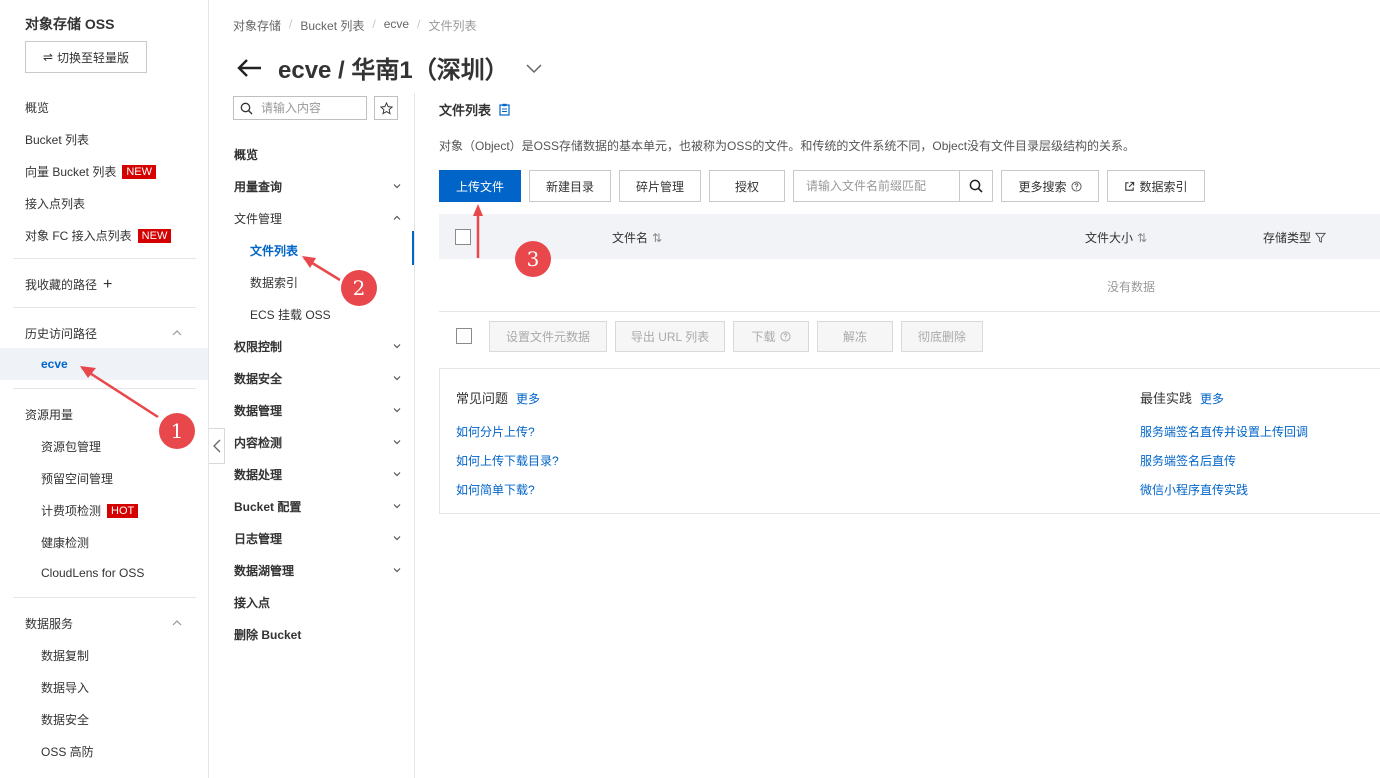  I want to click on fragment-mgmt-button: 碎片管理, so click(660, 186).